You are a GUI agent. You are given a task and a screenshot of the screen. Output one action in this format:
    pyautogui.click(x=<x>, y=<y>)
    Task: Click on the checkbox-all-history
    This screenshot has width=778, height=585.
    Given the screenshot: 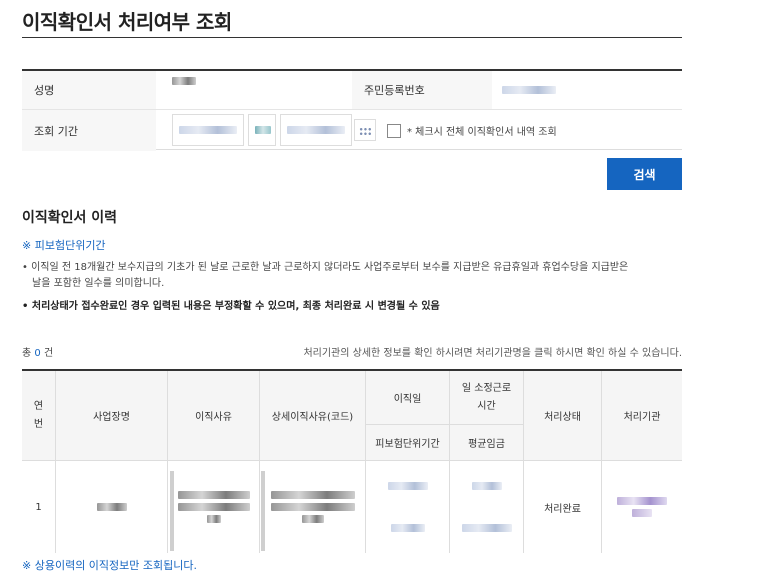 What is the action you would take?
    pyautogui.click(x=394, y=131)
    